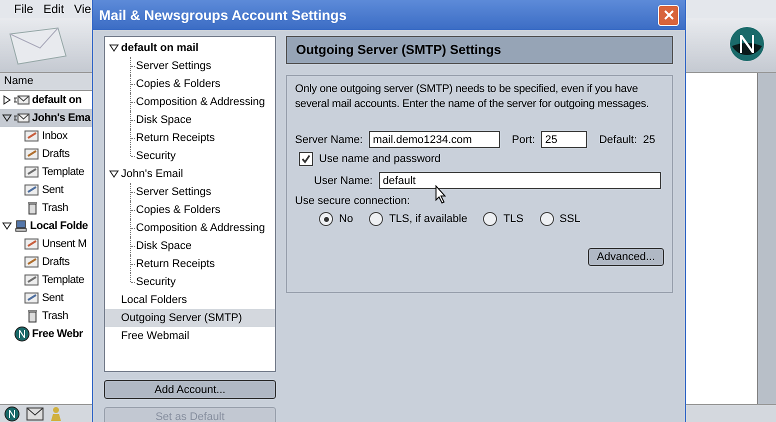 This screenshot has height=422, width=776. I want to click on tree-item: Free Webmail, so click(190, 336).